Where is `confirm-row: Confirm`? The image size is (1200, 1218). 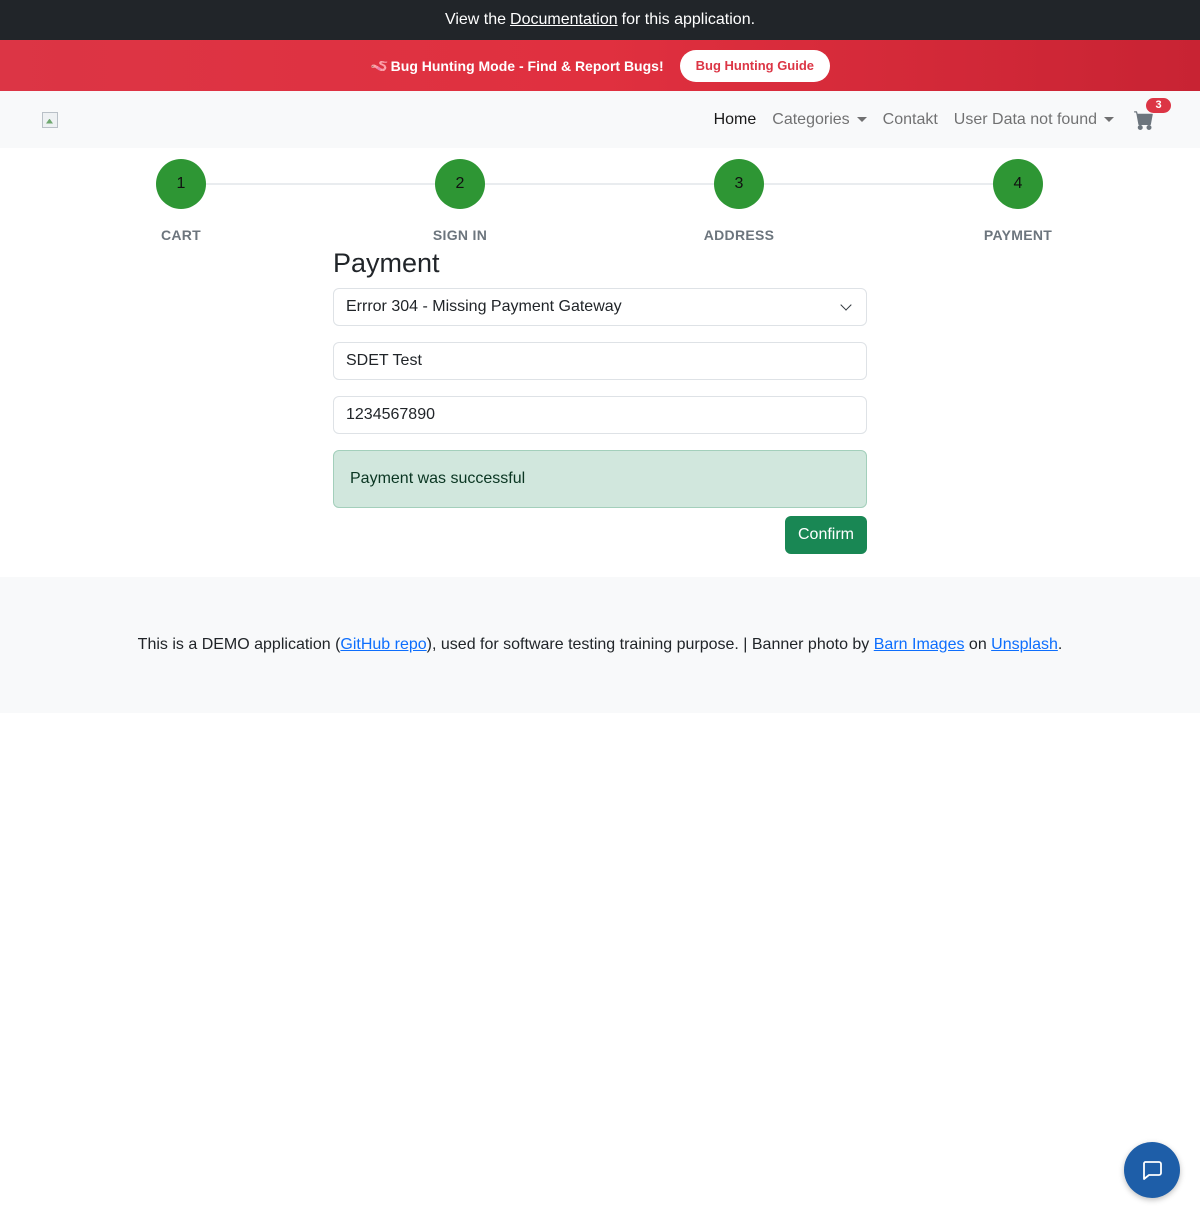 confirm-row: Confirm is located at coordinates (600, 535).